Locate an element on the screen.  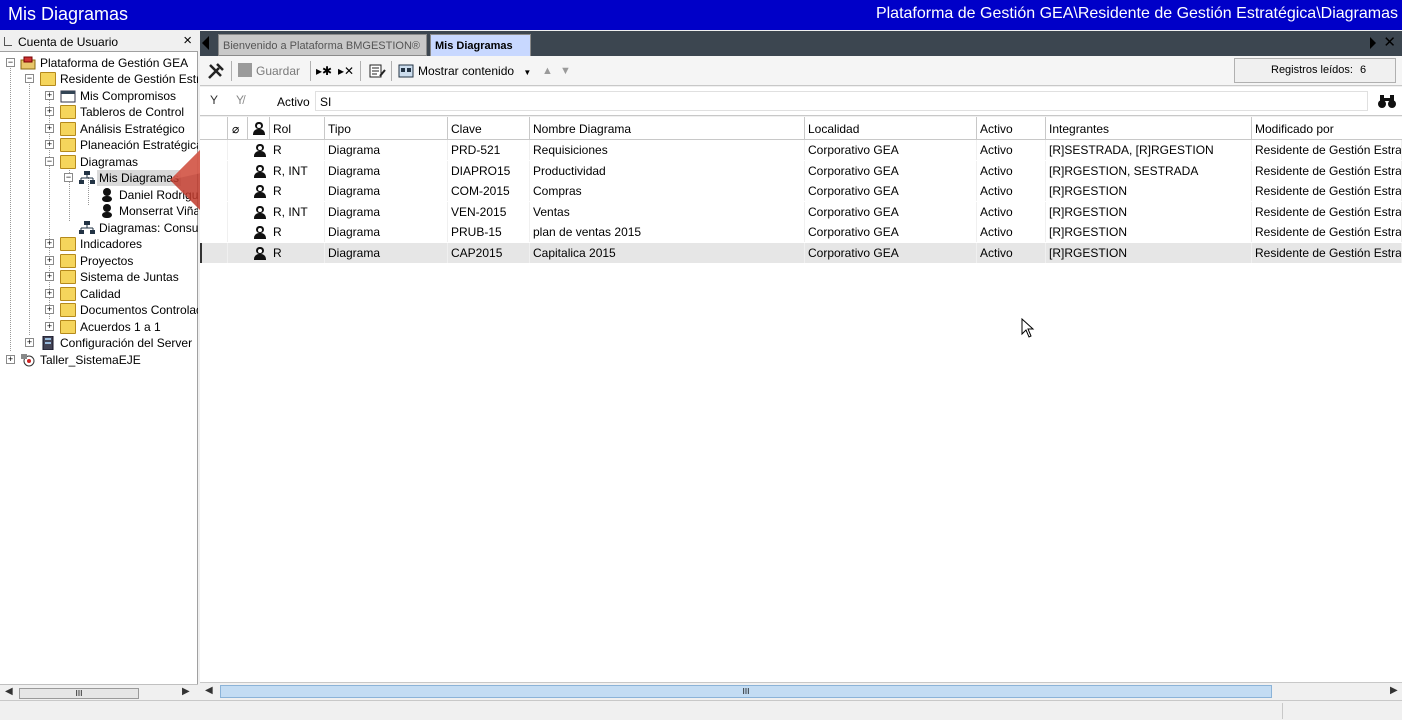
tree-item-configuracion: + Configuración del Server is located at coordinates (99, 343).